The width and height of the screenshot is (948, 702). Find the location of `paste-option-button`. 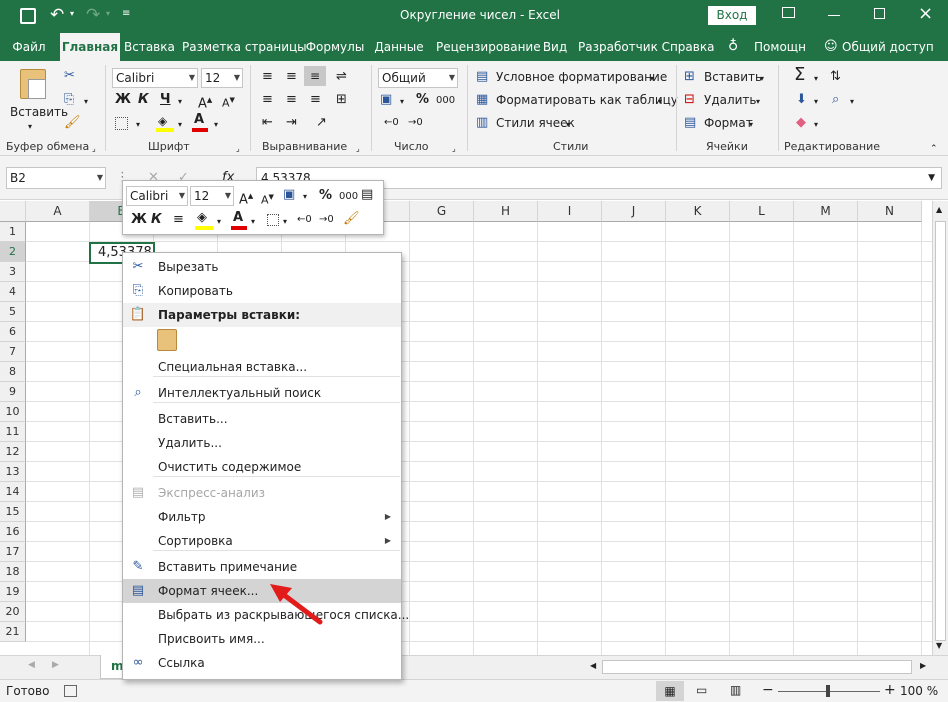

paste-option-button is located at coordinates (167, 340).